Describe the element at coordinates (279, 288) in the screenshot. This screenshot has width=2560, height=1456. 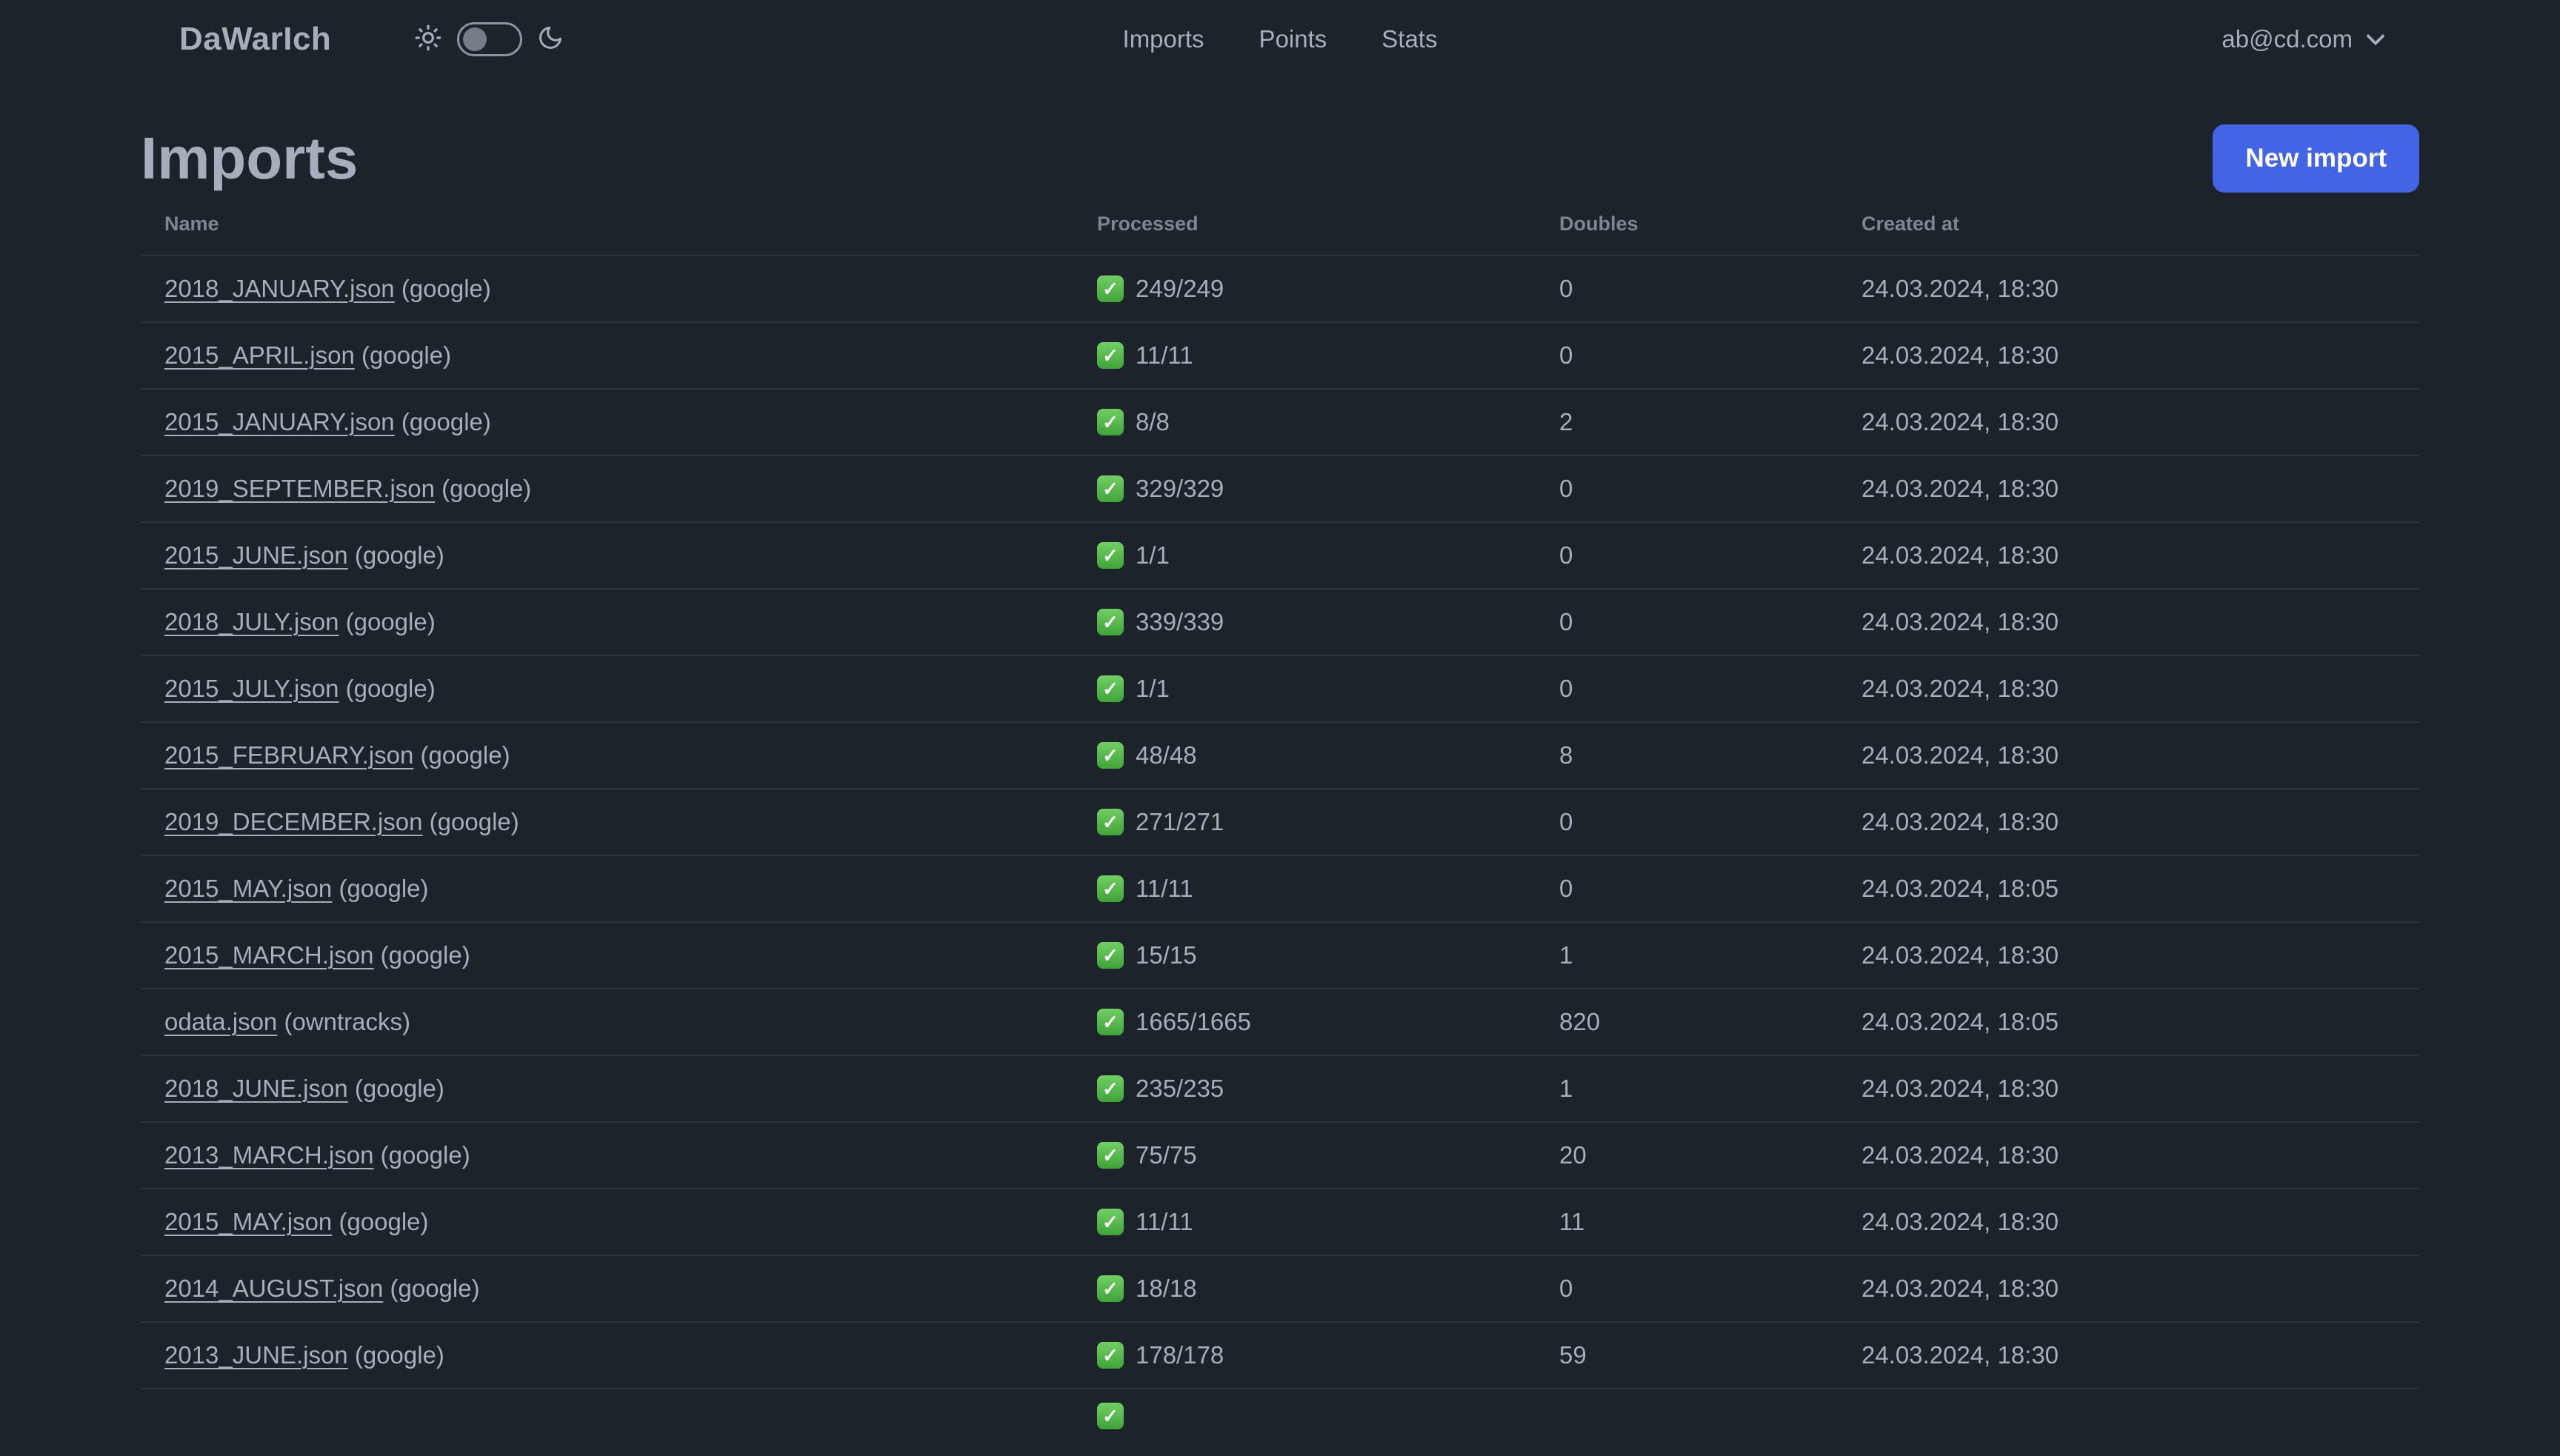
I see `import-file-link: 2018_JANUARY.json` at that location.